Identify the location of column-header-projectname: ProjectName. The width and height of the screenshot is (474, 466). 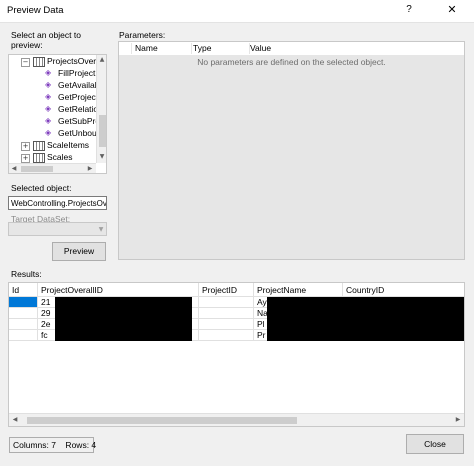
(298, 290).